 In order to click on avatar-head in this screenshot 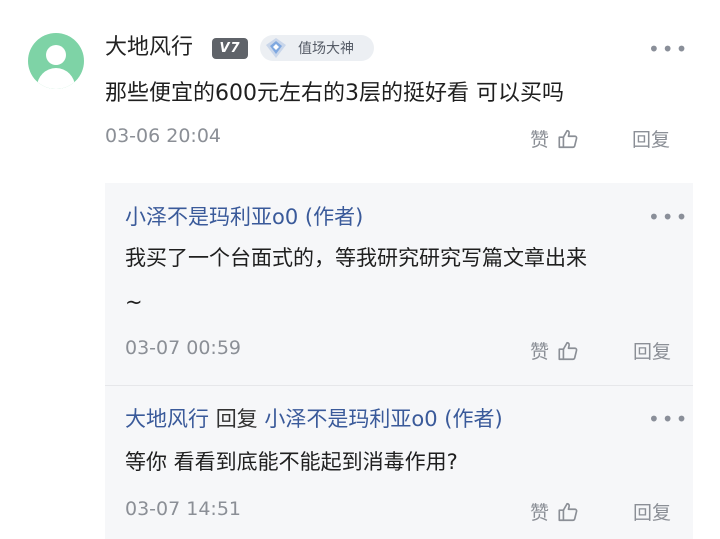, I will do `click(56, 55)`.